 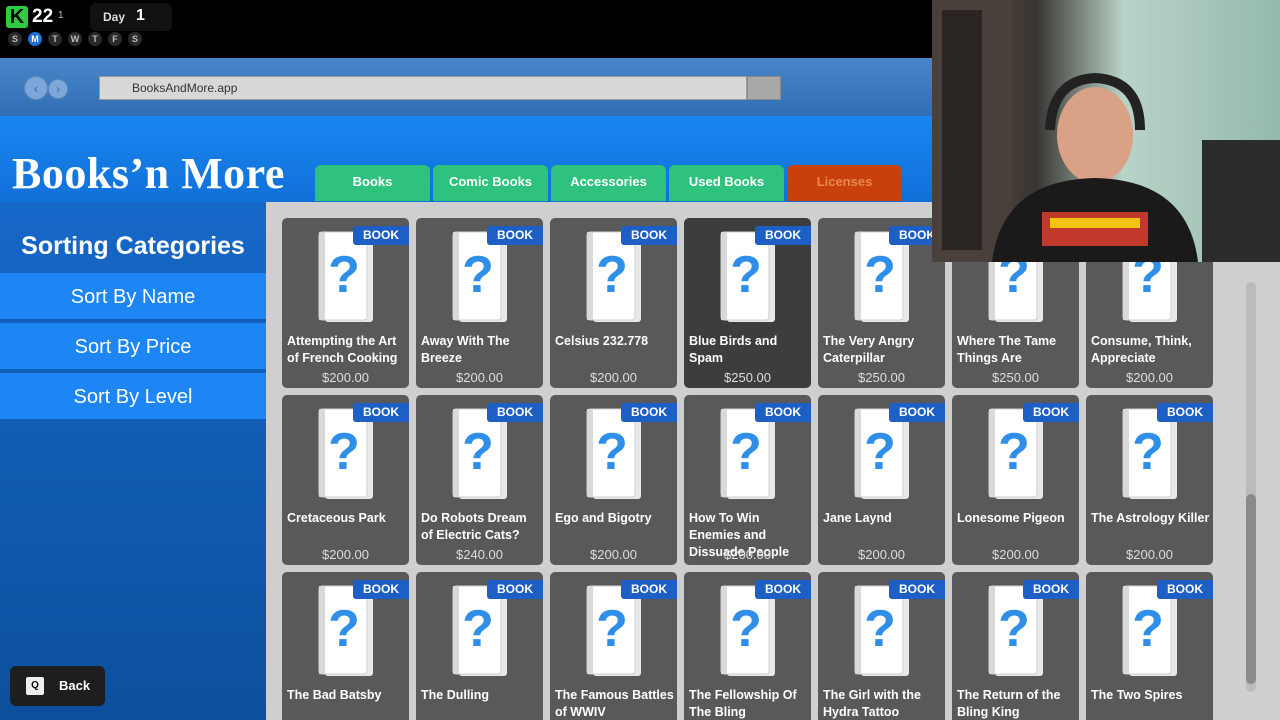 What do you see at coordinates (1015, 646) in the screenshot?
I see `product-card: ? BOOK The Return of the Bling King` at bounding box center [1015, 646].